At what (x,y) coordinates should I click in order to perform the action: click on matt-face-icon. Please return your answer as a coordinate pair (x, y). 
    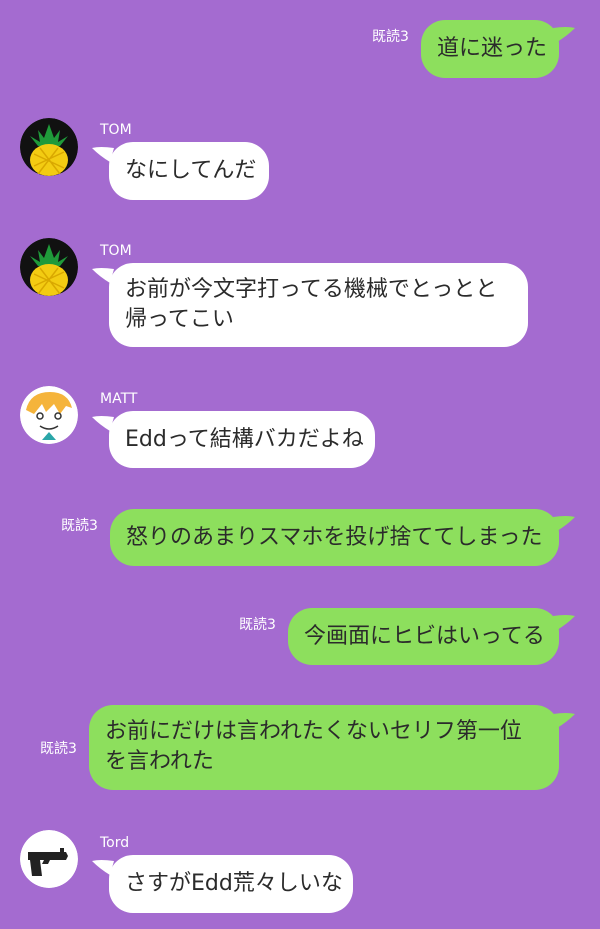
    Looking at the image, I should click on (49, 415).